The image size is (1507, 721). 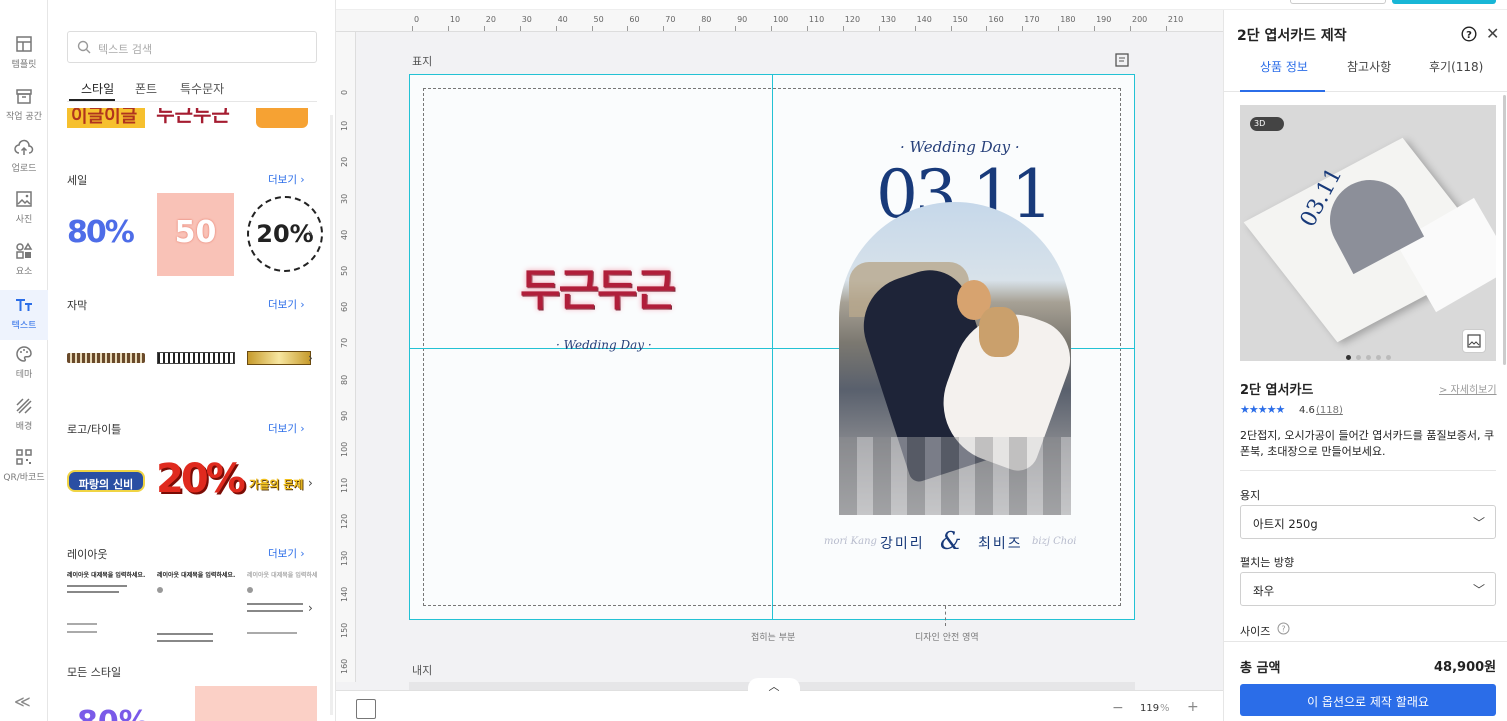 I want to click on logo-thumb: 20%, so click(x=201, y=482).